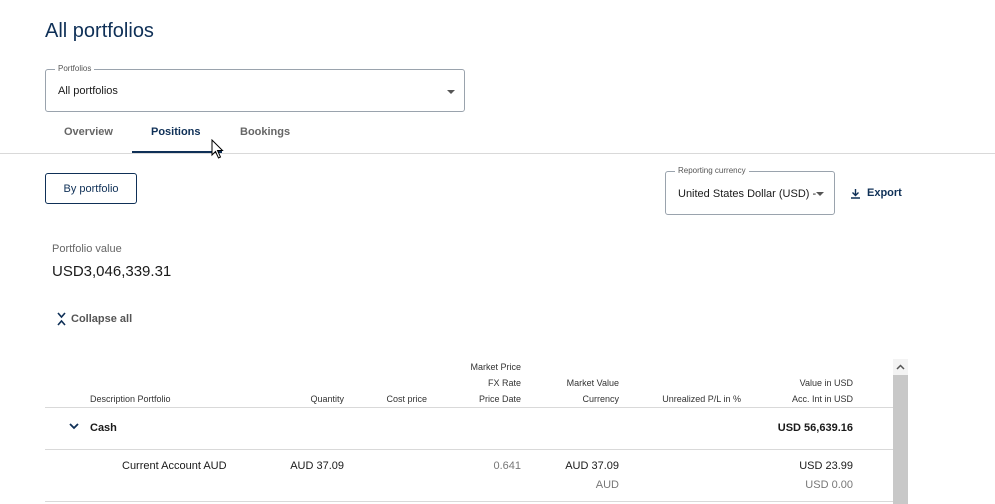 The width and height of the screenshot is (995, 504). Describe the element at coordinates (593, 383) in the screenshot. I see `header-market-value: Market Value` at that location.